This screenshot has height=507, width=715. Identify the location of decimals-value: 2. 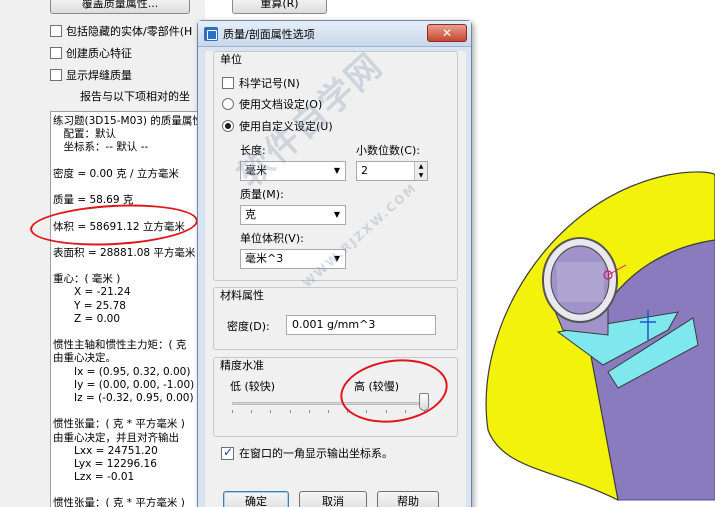
(364, 170).